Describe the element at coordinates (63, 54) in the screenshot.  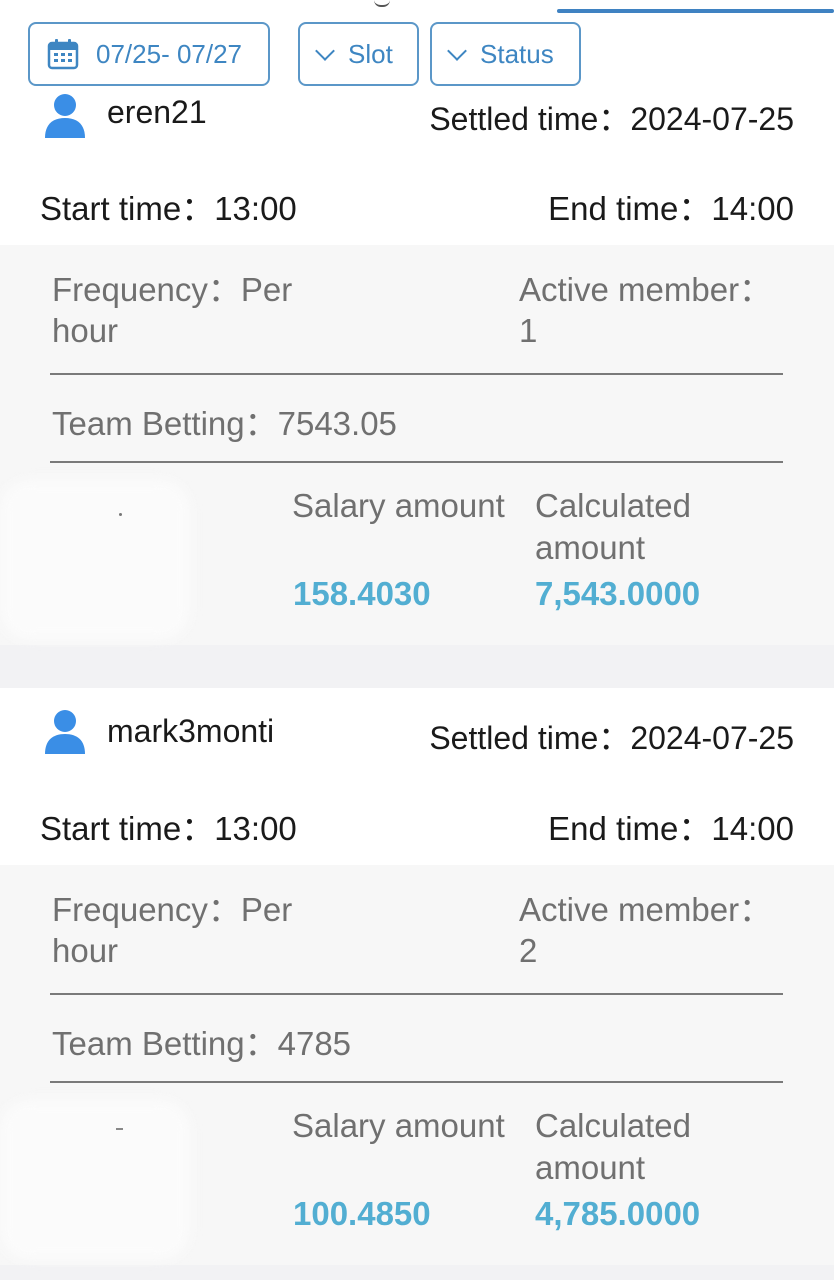
I see `calendar-icon` at that location.